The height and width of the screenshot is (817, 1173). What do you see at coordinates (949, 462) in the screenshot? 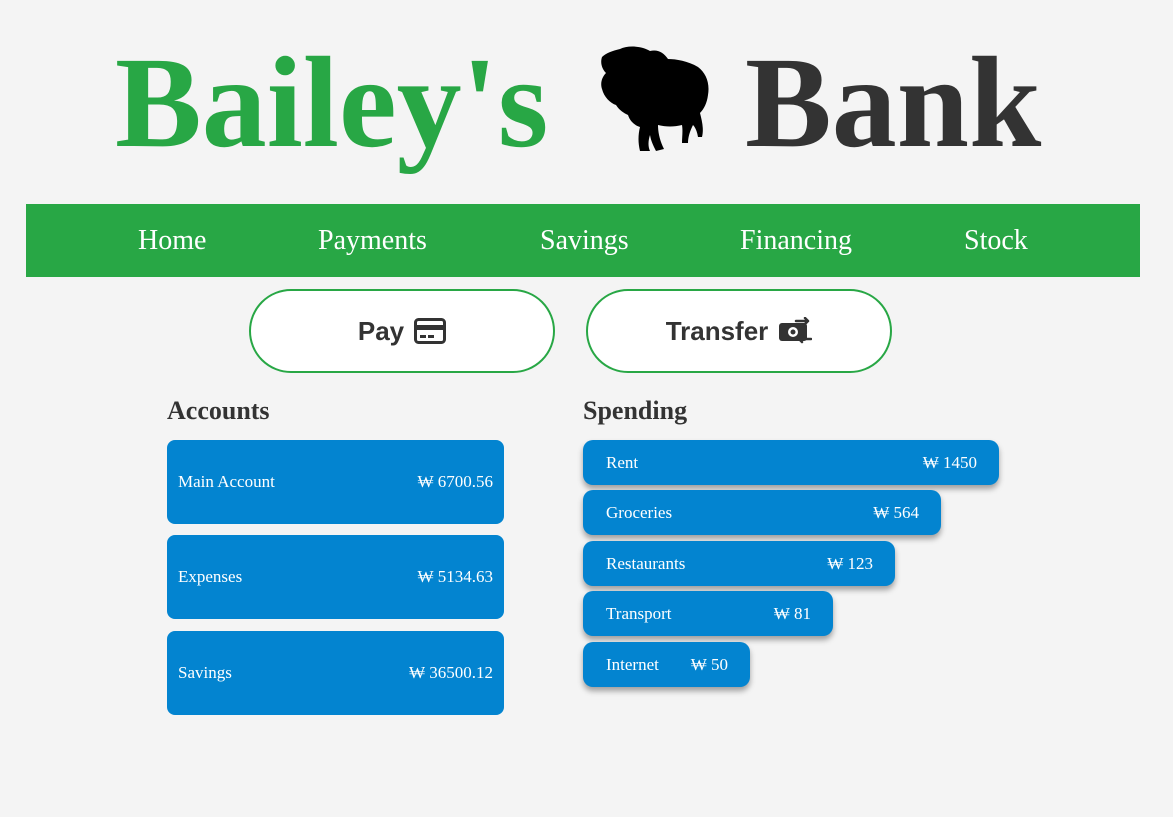
I see `spending-amount: ₩ 1450` at bounding box center [949, 462].